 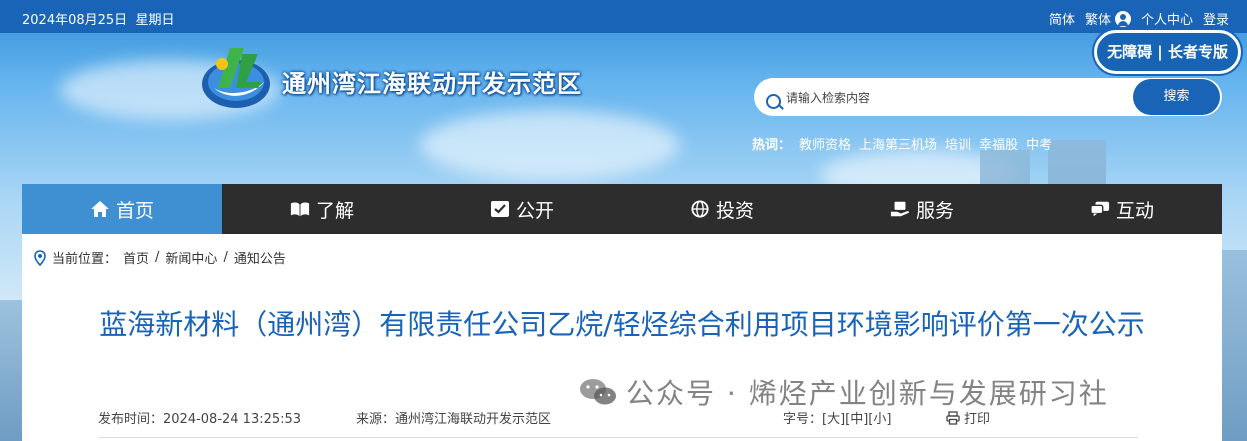 What do you see at coordinates (623, 16) in the screenshot?
I see `top-bar: 2024年08月25日 星期日 简体 繁体 个人中心 登录` at bounding box center [623, 16].